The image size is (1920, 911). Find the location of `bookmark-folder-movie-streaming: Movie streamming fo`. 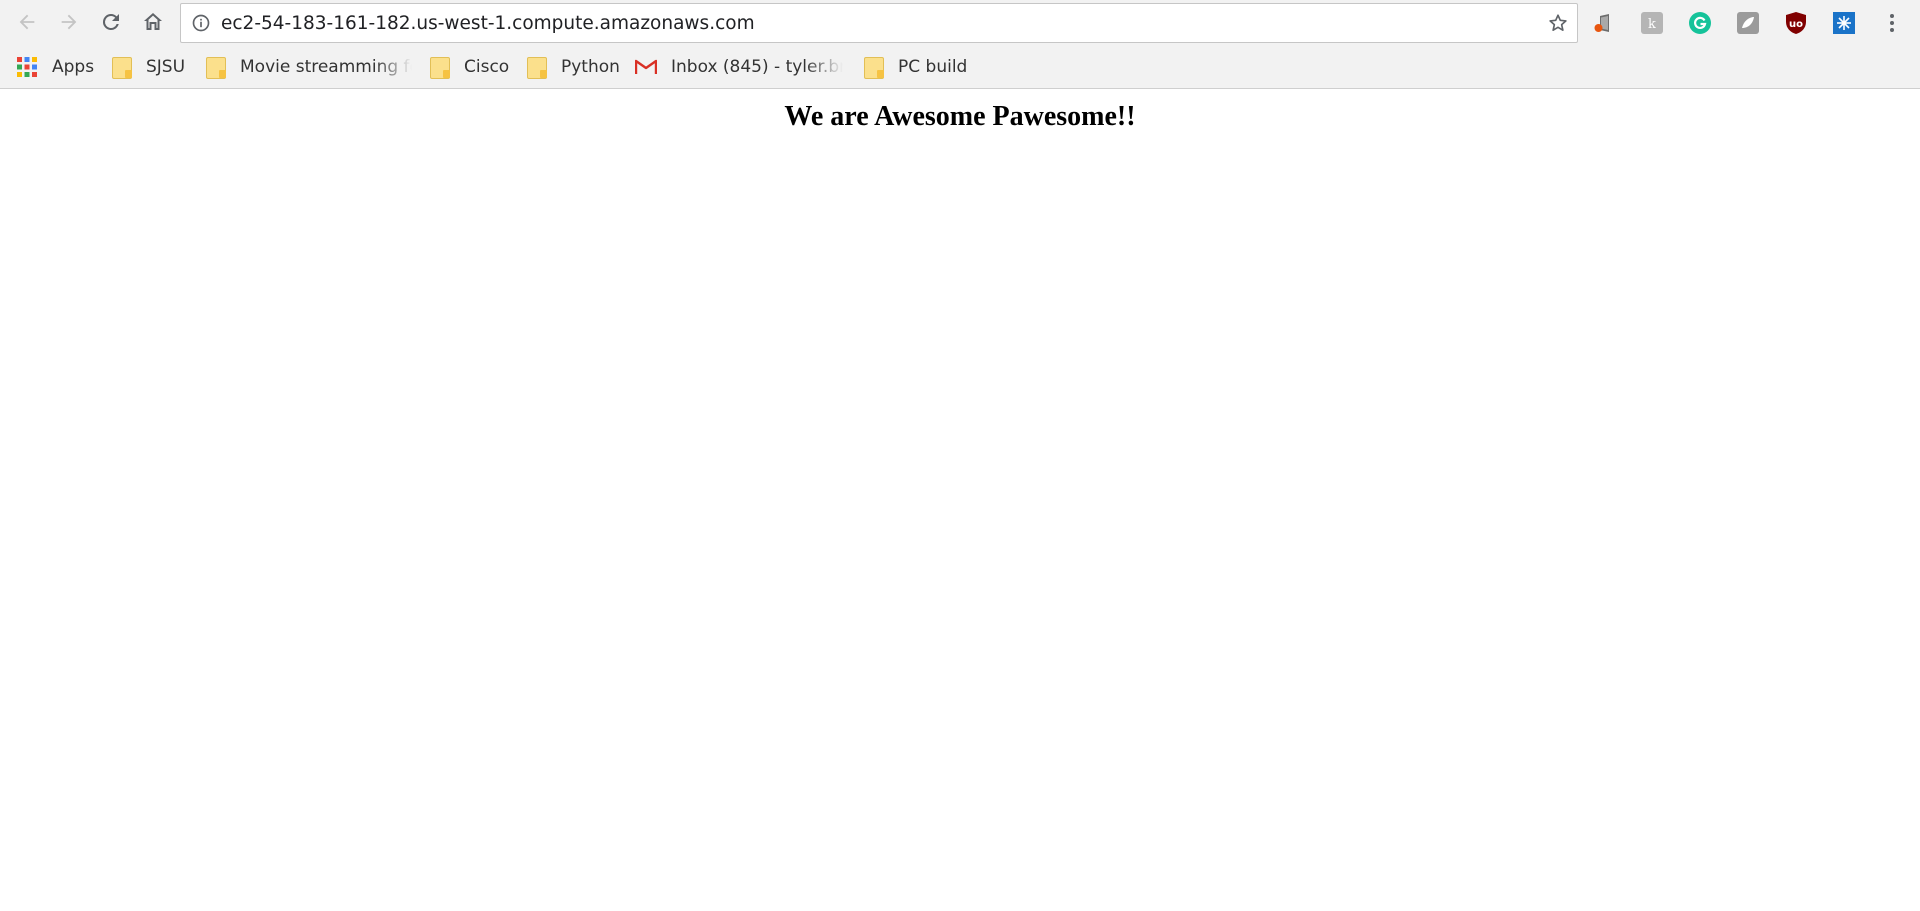

bookmark-folder-movie-streaming: Movie streamming fo is located at coordinates (308, 67).